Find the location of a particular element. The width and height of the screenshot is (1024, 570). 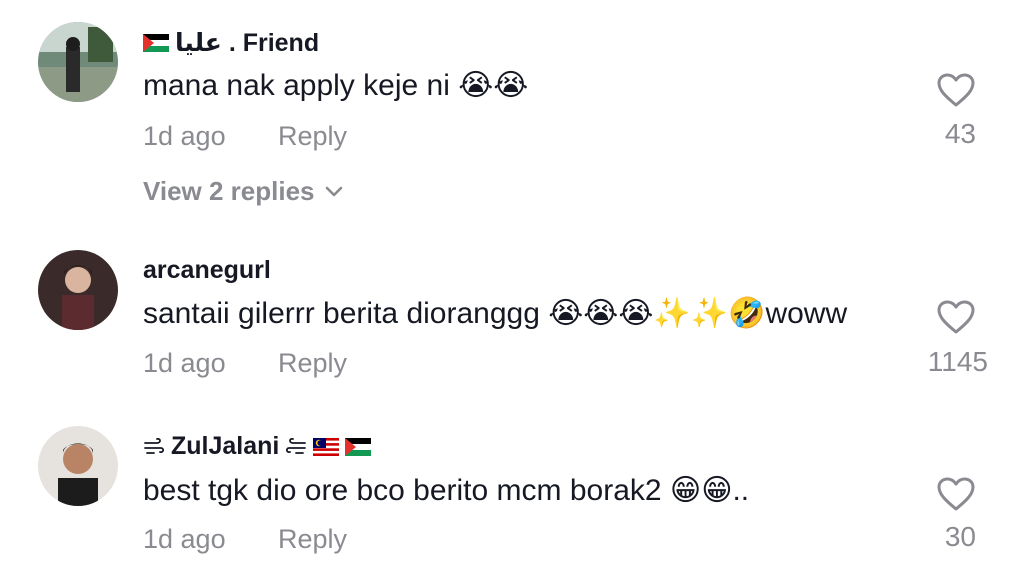

comment-username: arcanegurl is located at coordinates (207, 270).